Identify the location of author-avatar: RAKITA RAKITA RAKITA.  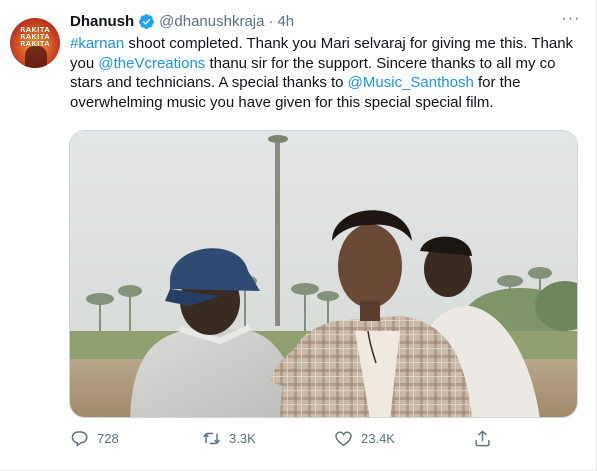
(35, 43).